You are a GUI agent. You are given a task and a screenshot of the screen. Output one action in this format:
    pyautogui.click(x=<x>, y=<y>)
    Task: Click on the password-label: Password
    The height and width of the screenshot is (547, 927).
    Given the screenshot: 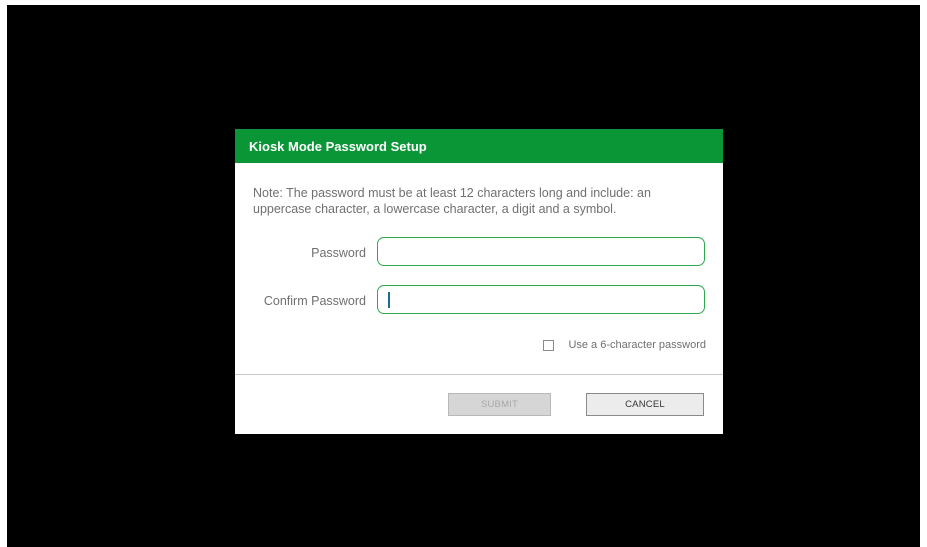 What is the action you would take?
    pyautogui.click(x=338, y=253)
    